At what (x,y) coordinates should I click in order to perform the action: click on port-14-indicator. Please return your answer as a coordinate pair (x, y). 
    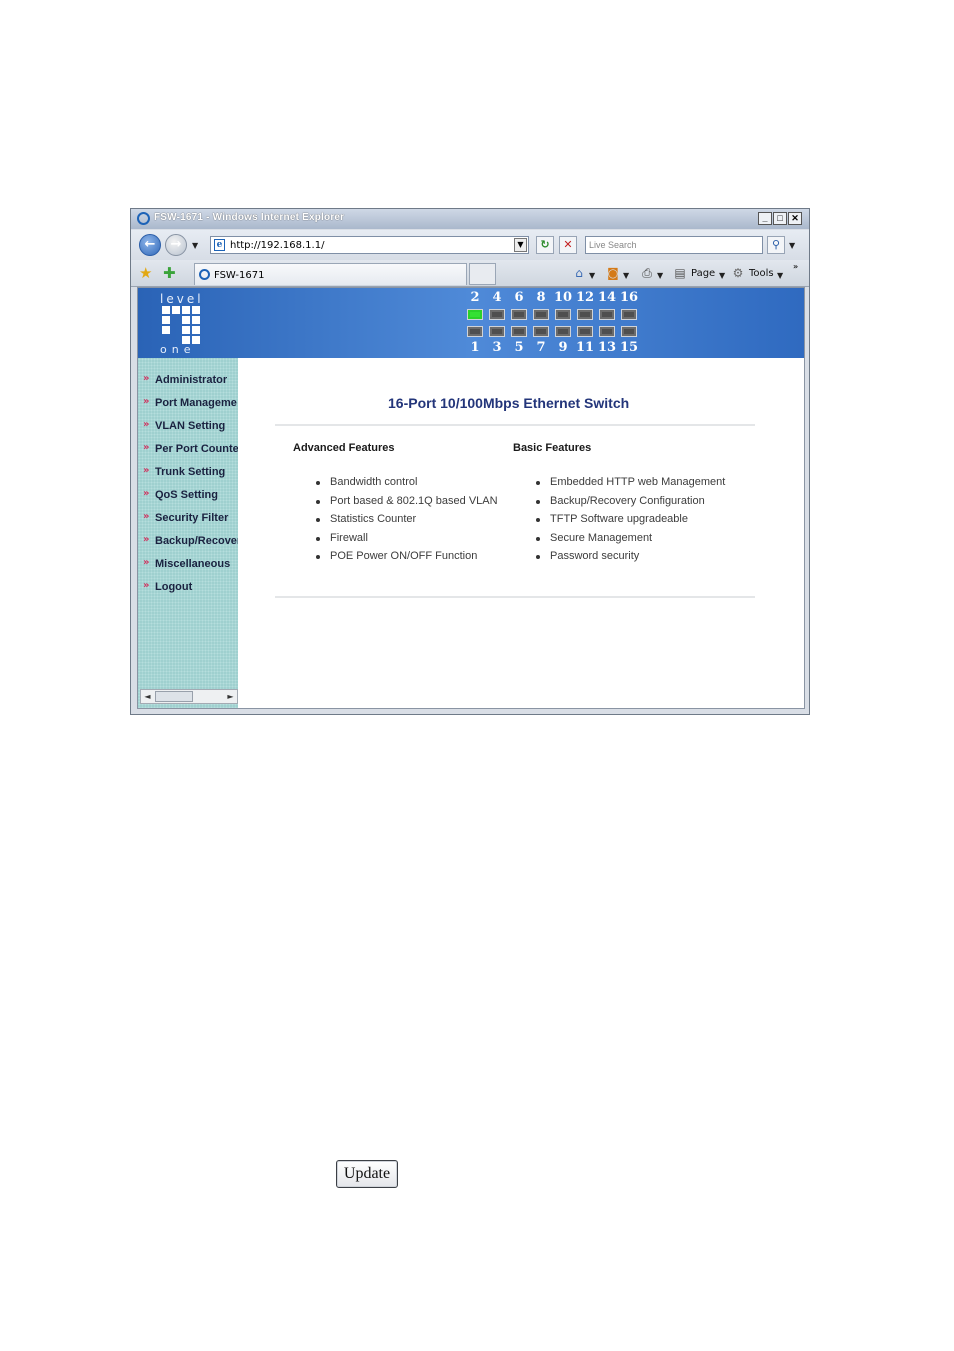
    Looking at the image, I should click on (607, 314).